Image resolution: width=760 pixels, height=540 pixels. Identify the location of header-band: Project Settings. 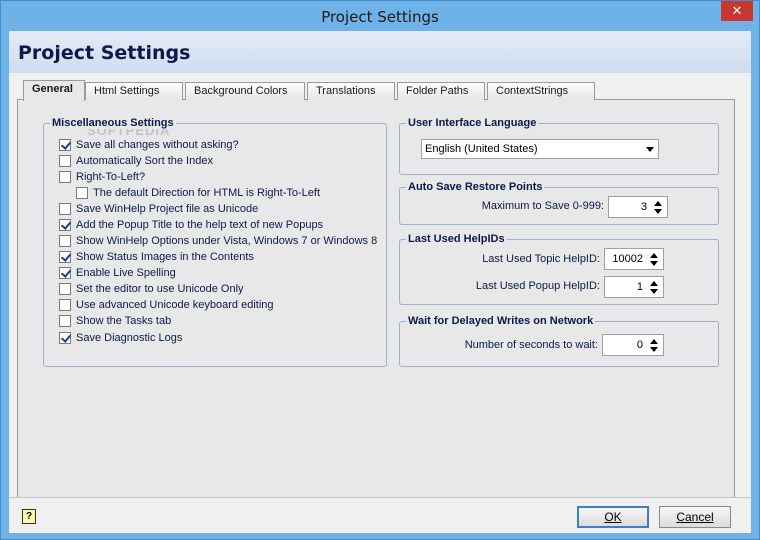
(380, 52).